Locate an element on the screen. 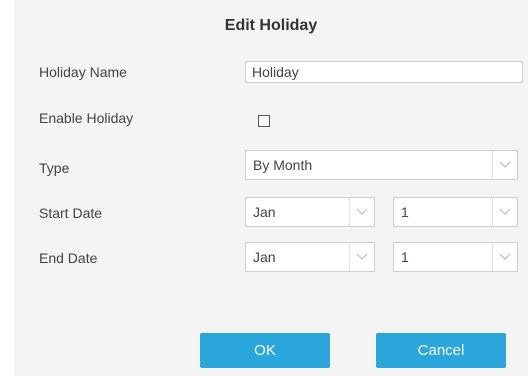 The width and height of the screenshot is (528, 376). enable-holiday-checkbox is located at coordinates (264, 121).